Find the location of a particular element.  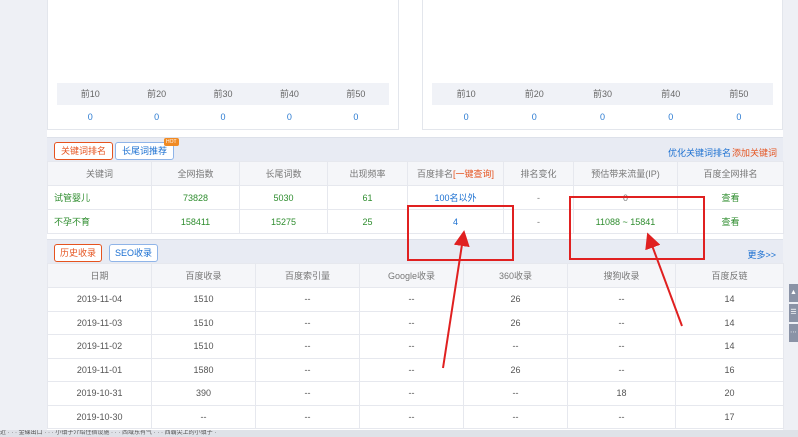

rank-panel-right: 前10 前20 前30 前40 前50 0 0 0 0 0 is located at coordinates (602, 65).